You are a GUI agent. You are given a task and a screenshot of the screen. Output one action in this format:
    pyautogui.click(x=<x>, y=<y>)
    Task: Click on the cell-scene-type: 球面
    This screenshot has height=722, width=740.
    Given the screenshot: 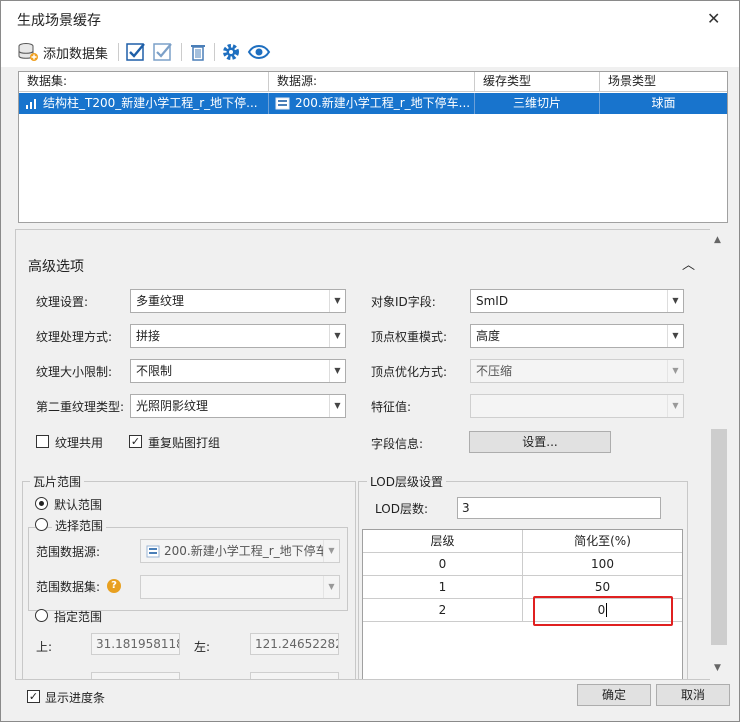 What is the action you would take?
    pyautogui.click(x=663, y=103)
    